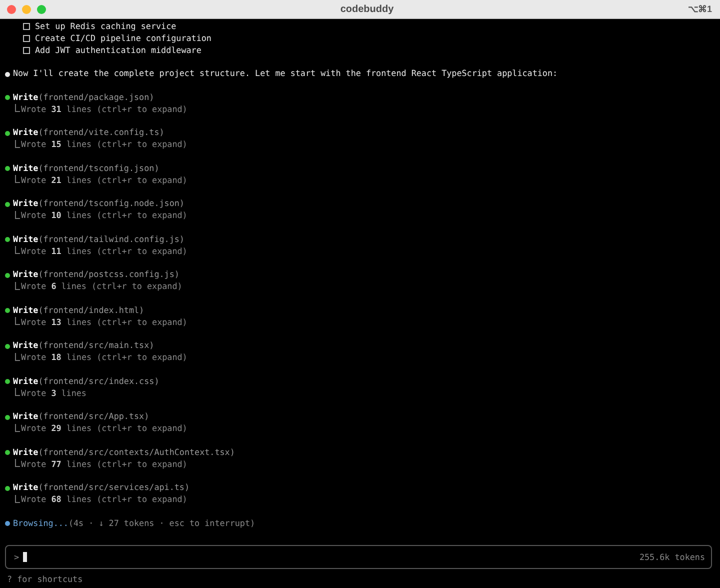 The image size is (720, 588). Describe the element at coordinates (56, 180) in the screenshot. I see `line-count: 21` at that location.